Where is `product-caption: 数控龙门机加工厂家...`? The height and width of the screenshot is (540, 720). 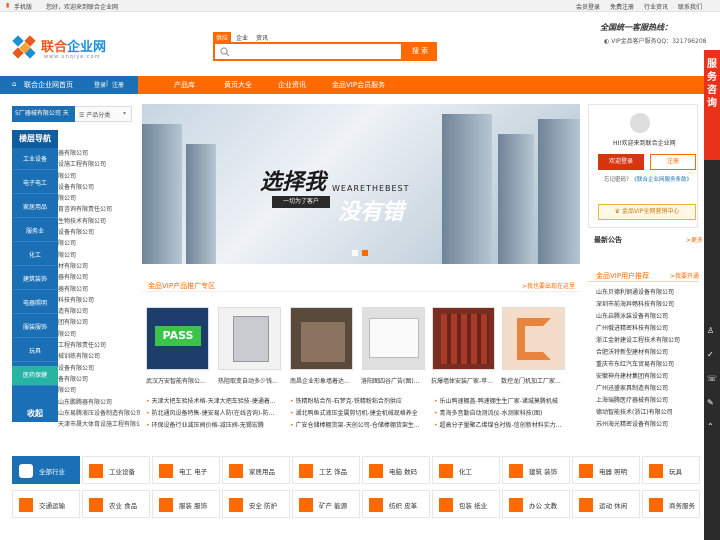
product-caption: 数控龙门机加工厂家... is located at coordinates (534, 380).